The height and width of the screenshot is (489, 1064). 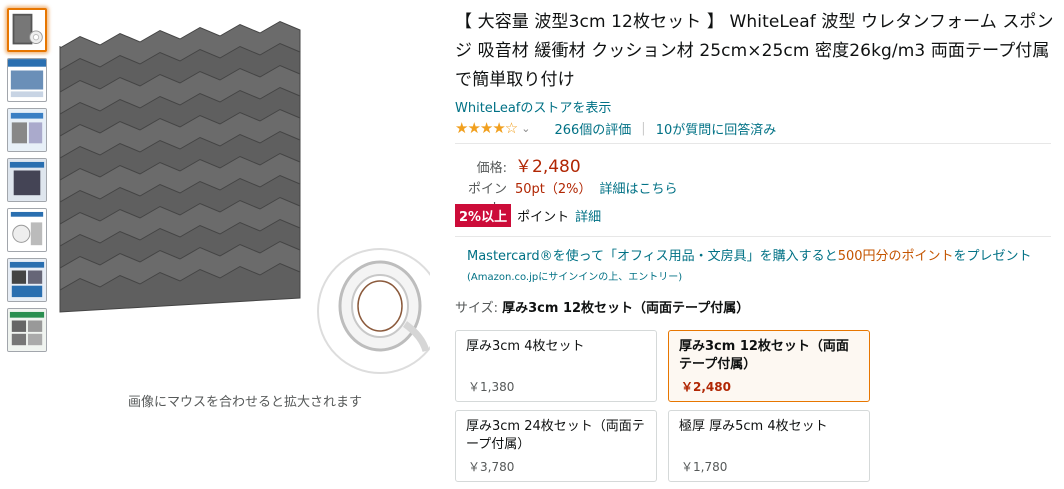 I want to click on points-details-link: 詳細はこちら, so click(x=639, y=187).